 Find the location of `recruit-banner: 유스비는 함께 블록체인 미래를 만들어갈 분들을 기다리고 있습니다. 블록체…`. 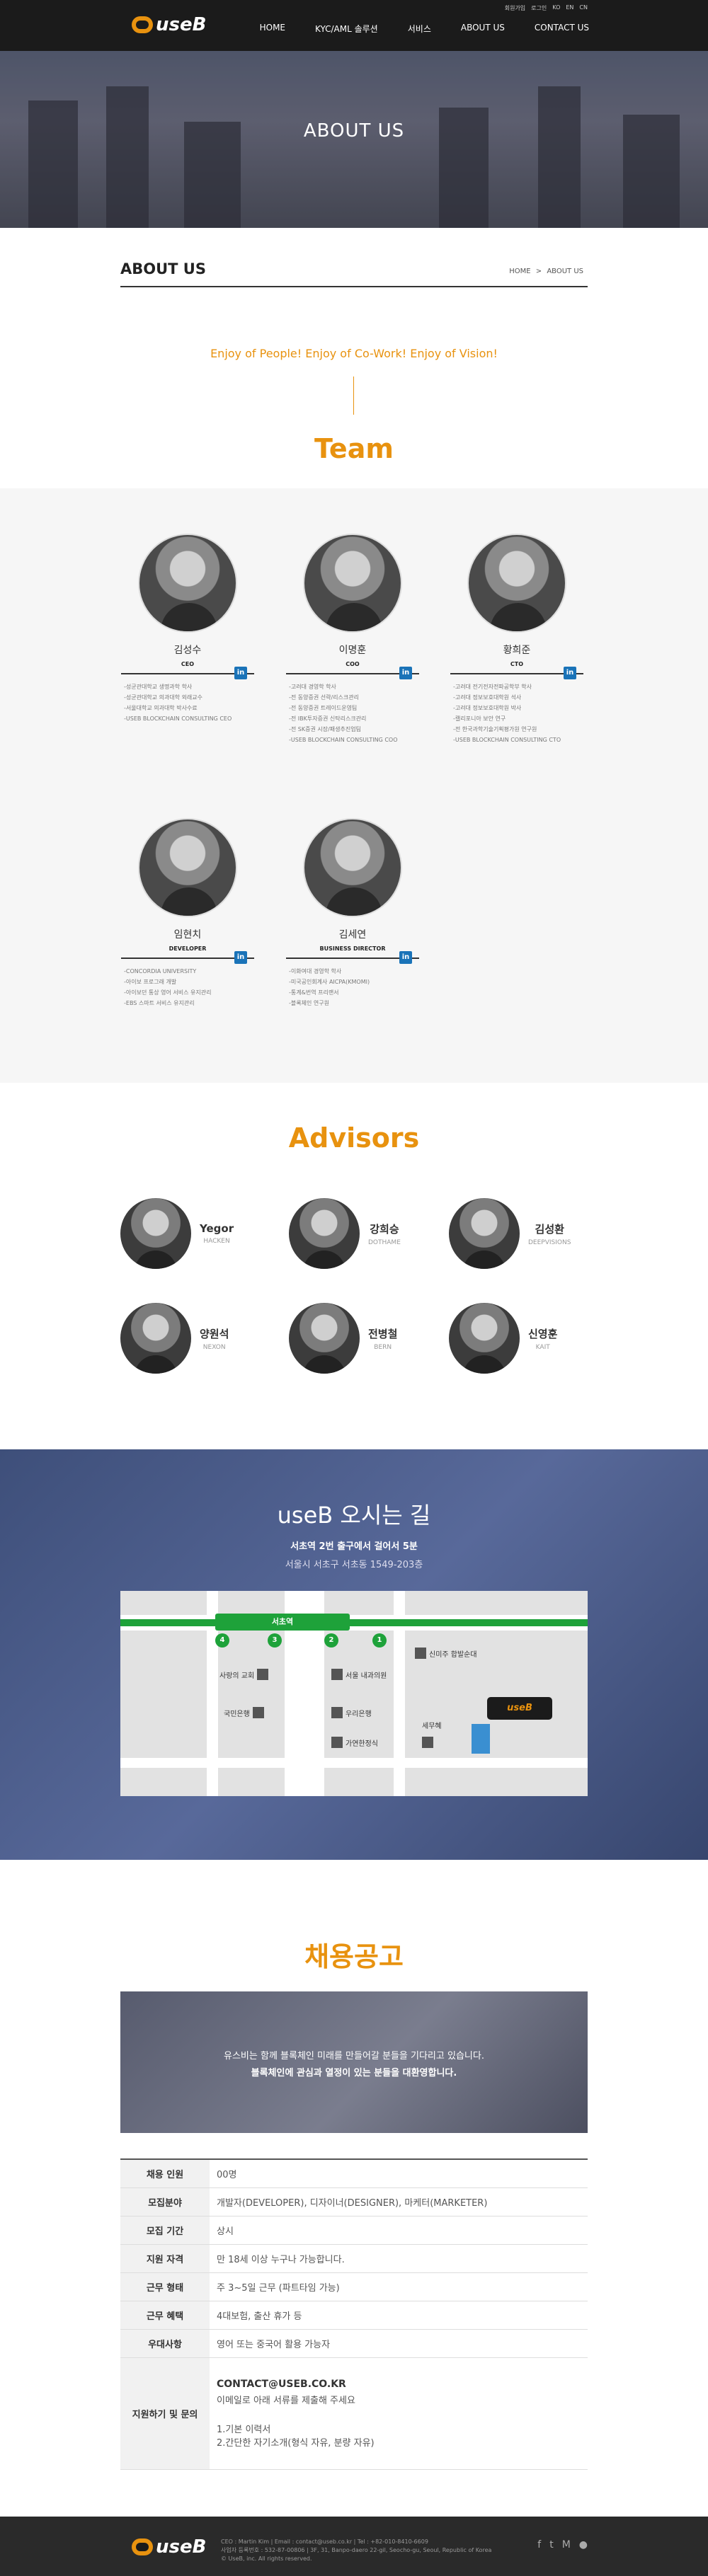

recruit-banner: 유스비는 함께 블록체인 미래를 만들어갈 분들을 기다리고 있습니다. 블록체… is located at coordinates (354, 2062).